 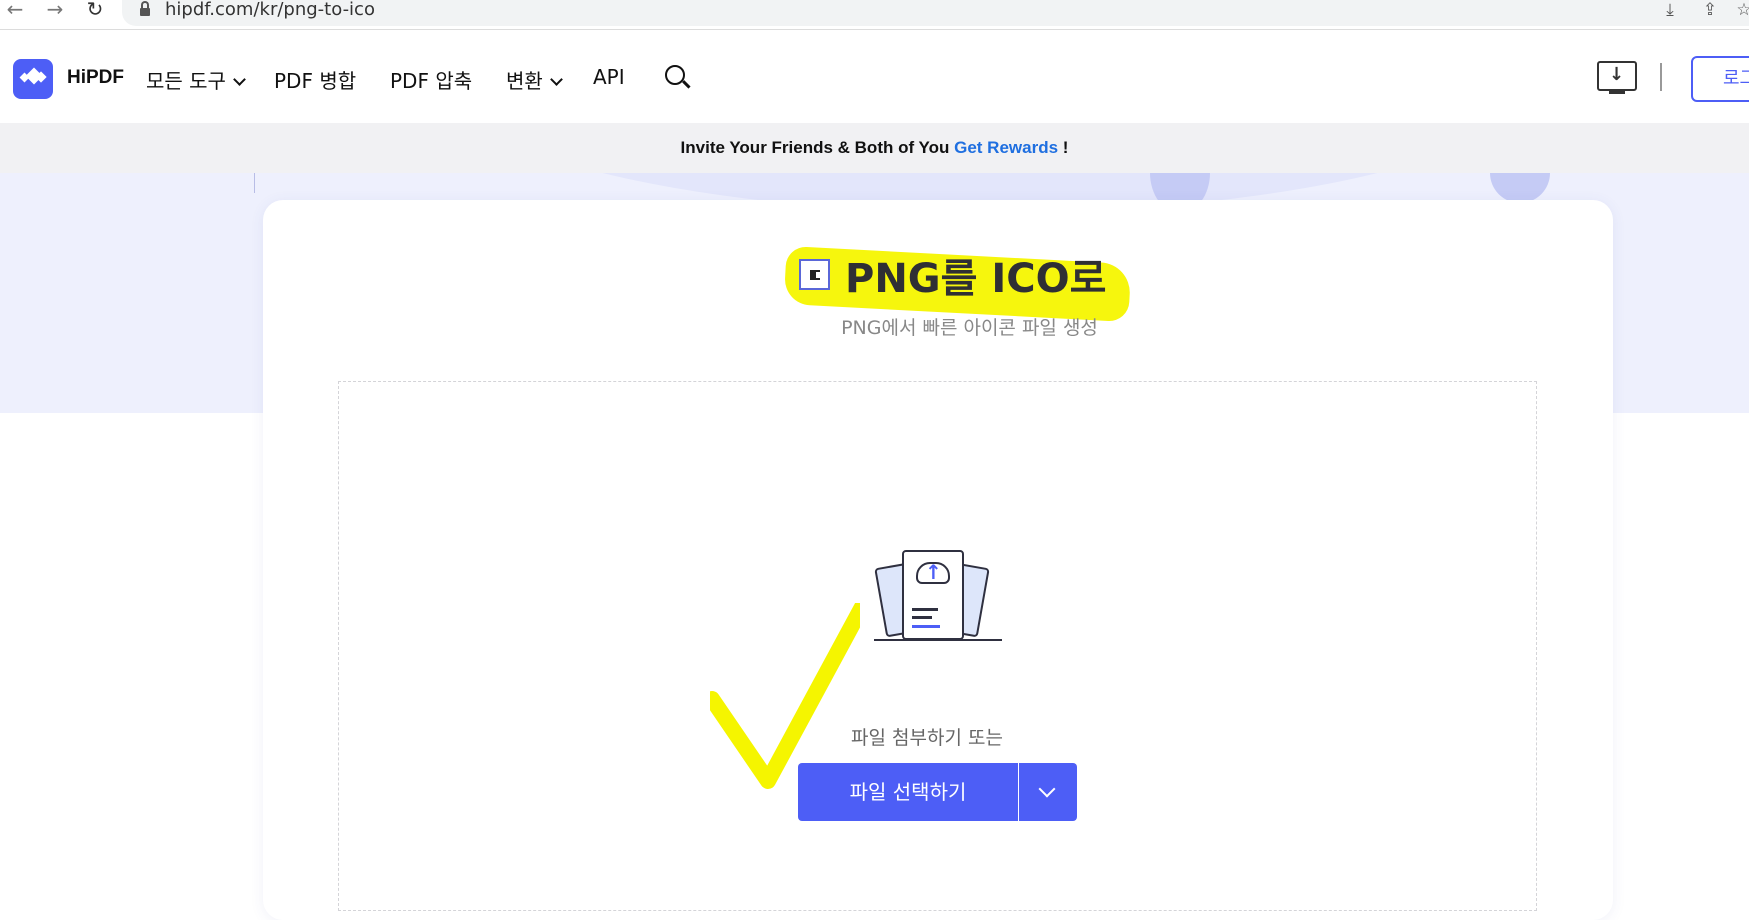 I want to click on address-bar: hipdf.com/kr/png-to-ico, so click(x=935, y=13).